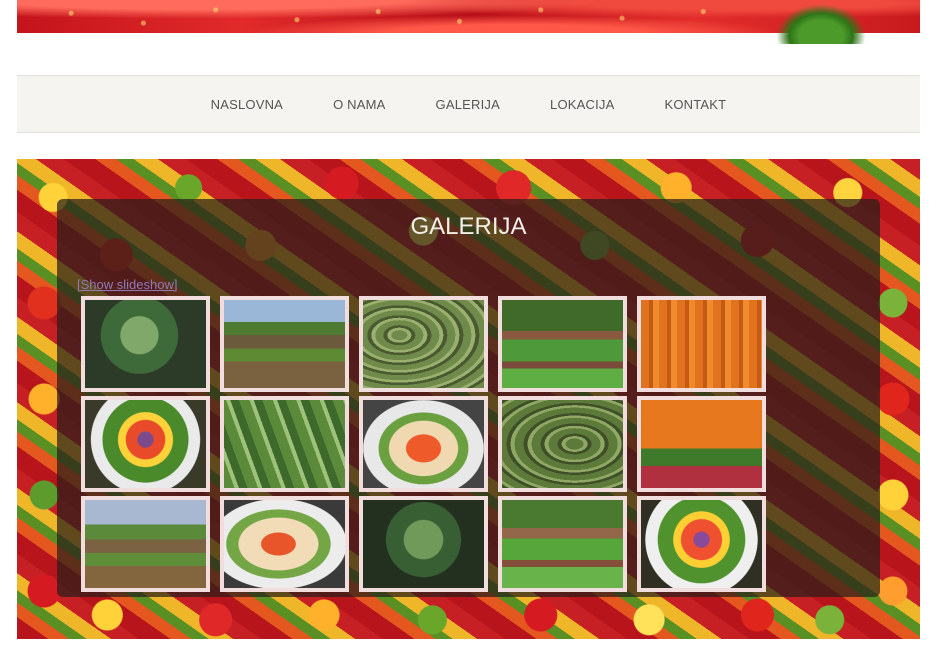 The height and width of the screenshot is (657, 936). I want to click on thumbnail-vegetable-plate, so click(145, 444).